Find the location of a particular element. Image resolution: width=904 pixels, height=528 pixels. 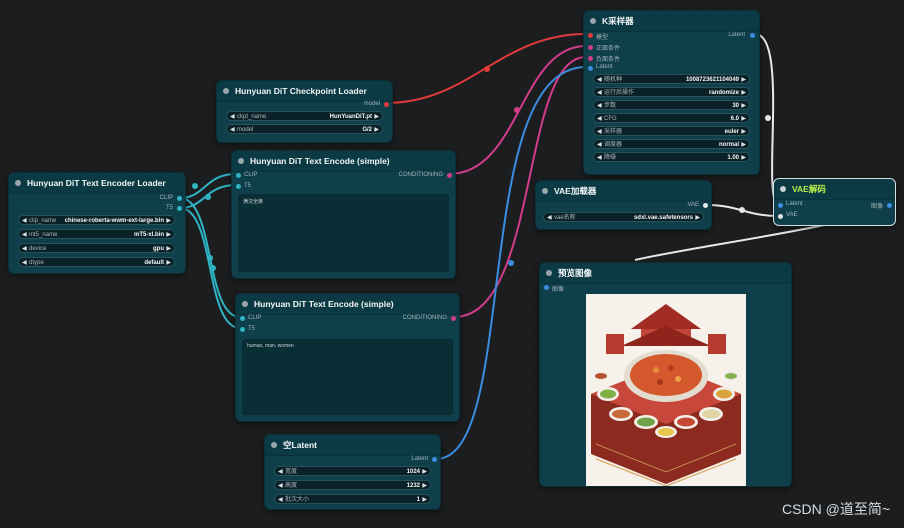

ksampler-input-latent-pin is located at coordinates (590, 68).